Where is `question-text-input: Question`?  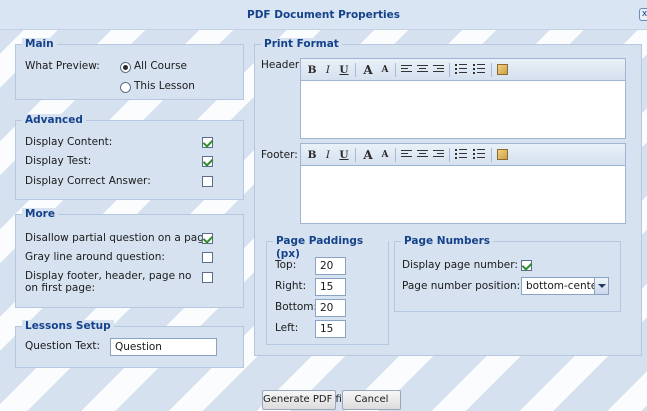
question-text-input: Question is located at coordinates (163, 347).